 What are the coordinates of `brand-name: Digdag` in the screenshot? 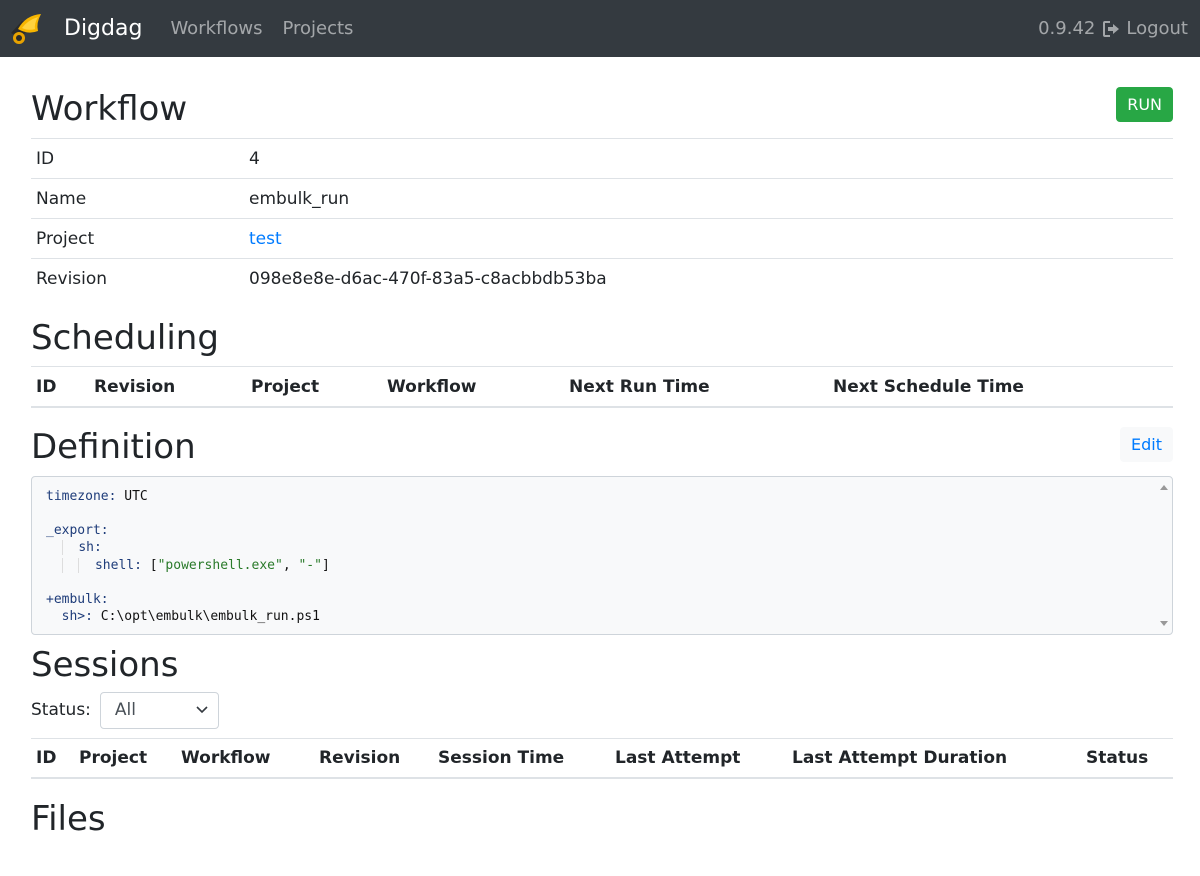 It's located at (103, 28).